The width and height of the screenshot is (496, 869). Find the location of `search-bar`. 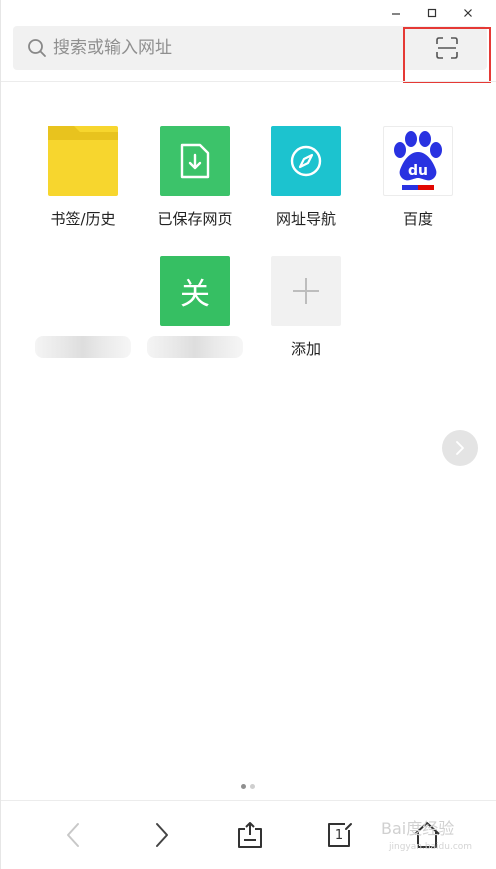

search-bar is located at coordinates (250, 48).